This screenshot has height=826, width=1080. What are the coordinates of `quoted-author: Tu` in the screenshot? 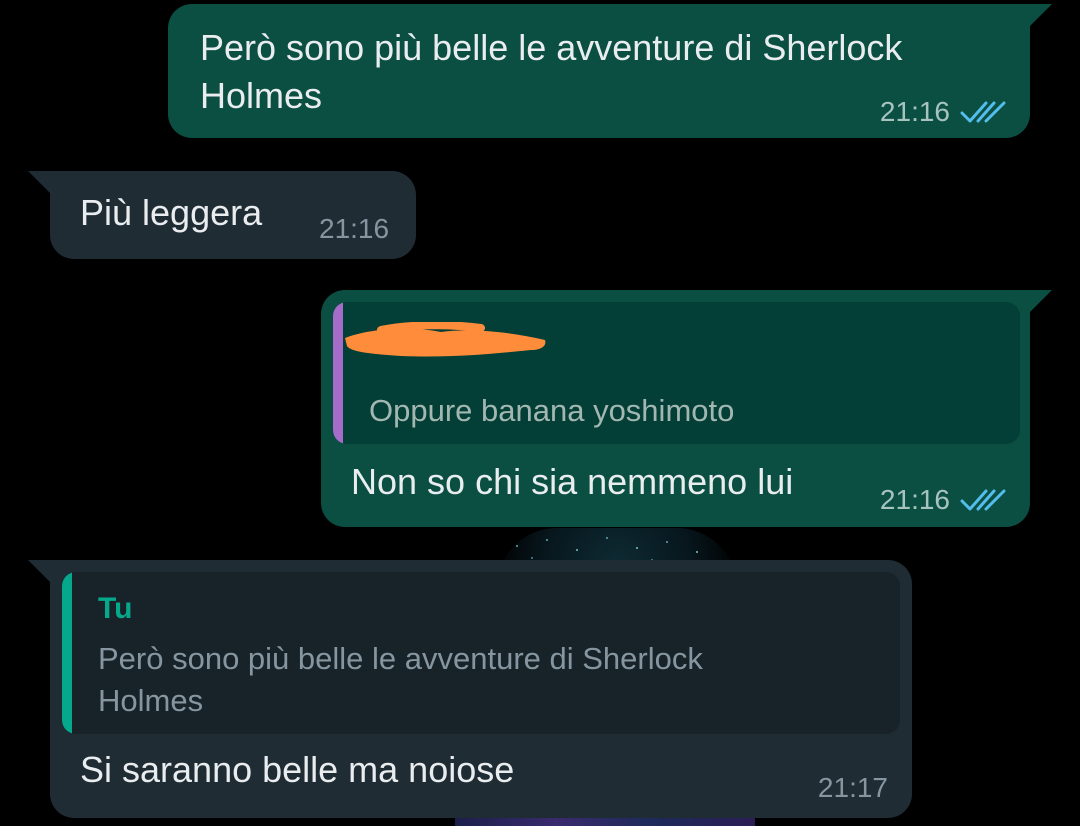 It's located at (115, 608).